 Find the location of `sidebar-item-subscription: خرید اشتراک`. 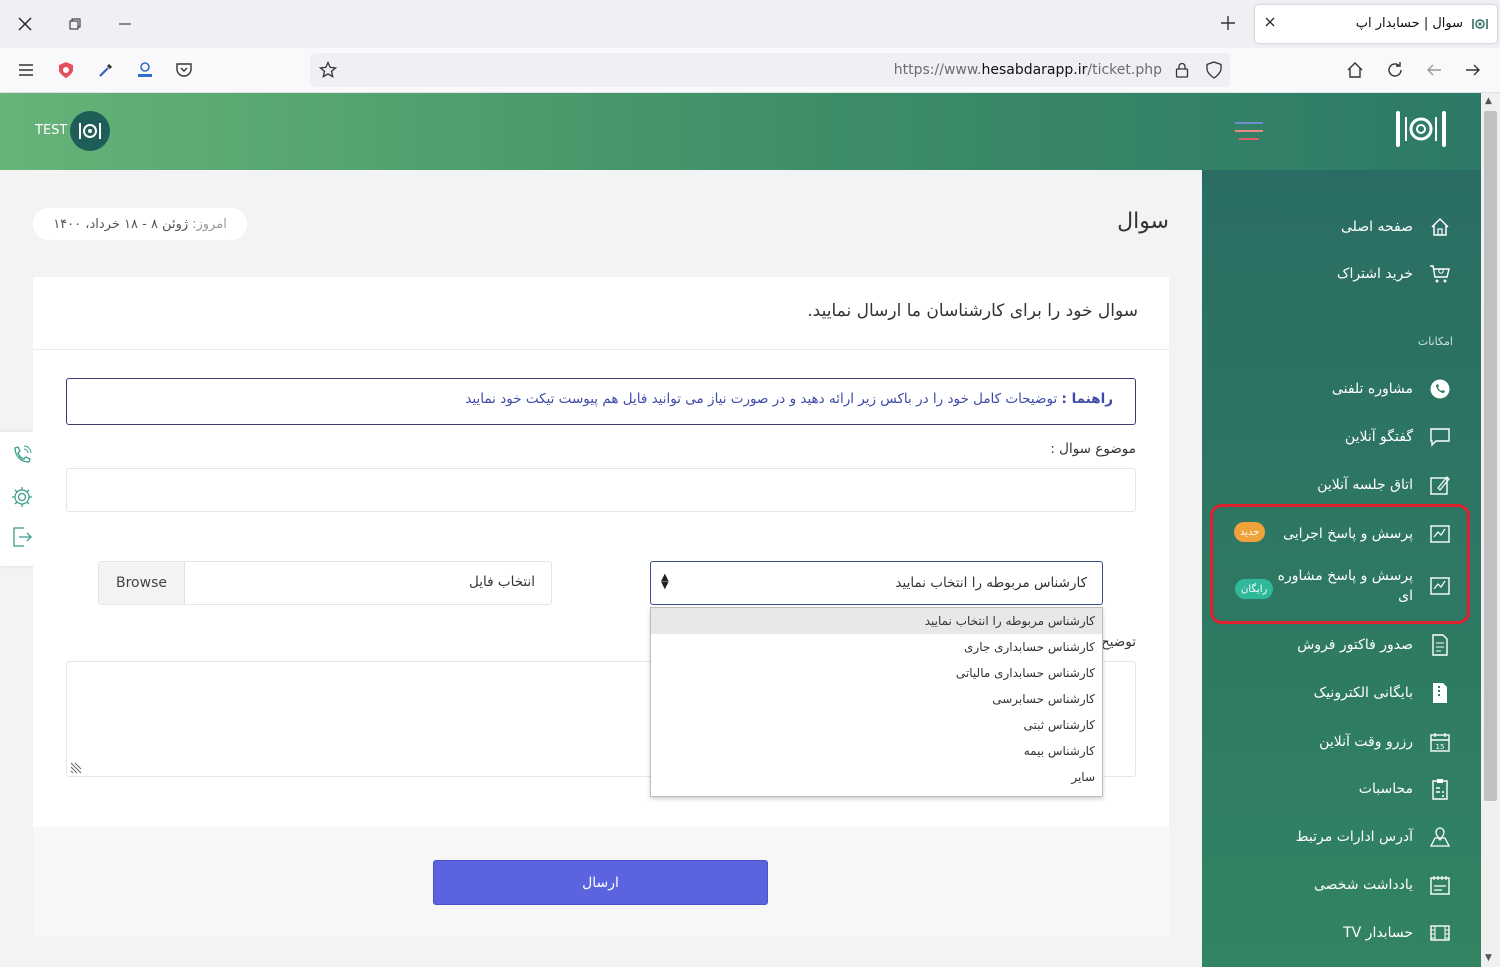

sidebar-item-subscription: خرید اشتراک is located at coordinates (1394, 274).